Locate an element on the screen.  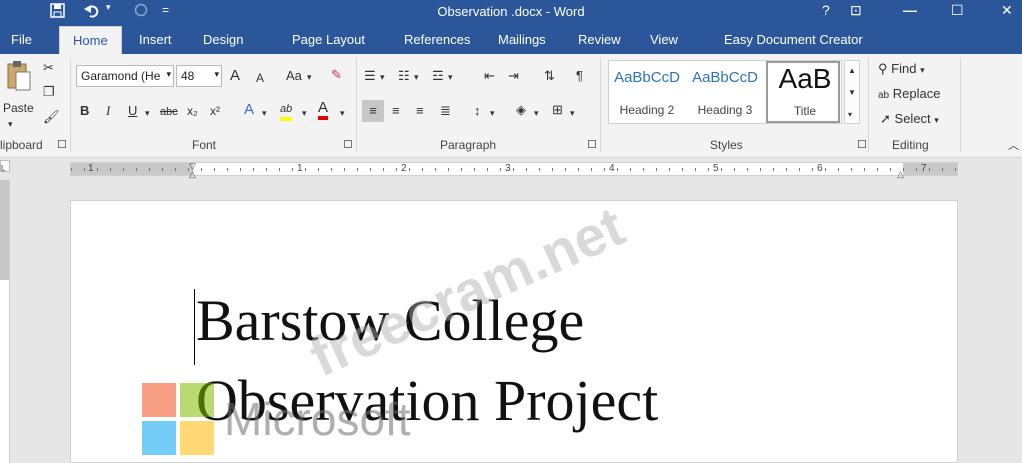
help-button: ? is located at coordinates (826, 10).